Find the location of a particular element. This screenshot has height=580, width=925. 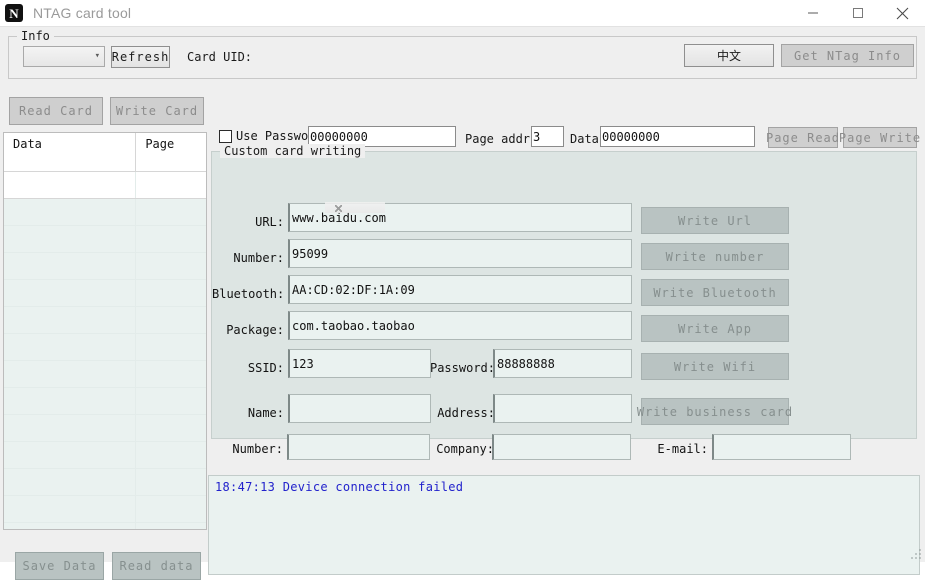

log-panel: 18:47:13 Device connection failed is located at coordinates (564, 525).